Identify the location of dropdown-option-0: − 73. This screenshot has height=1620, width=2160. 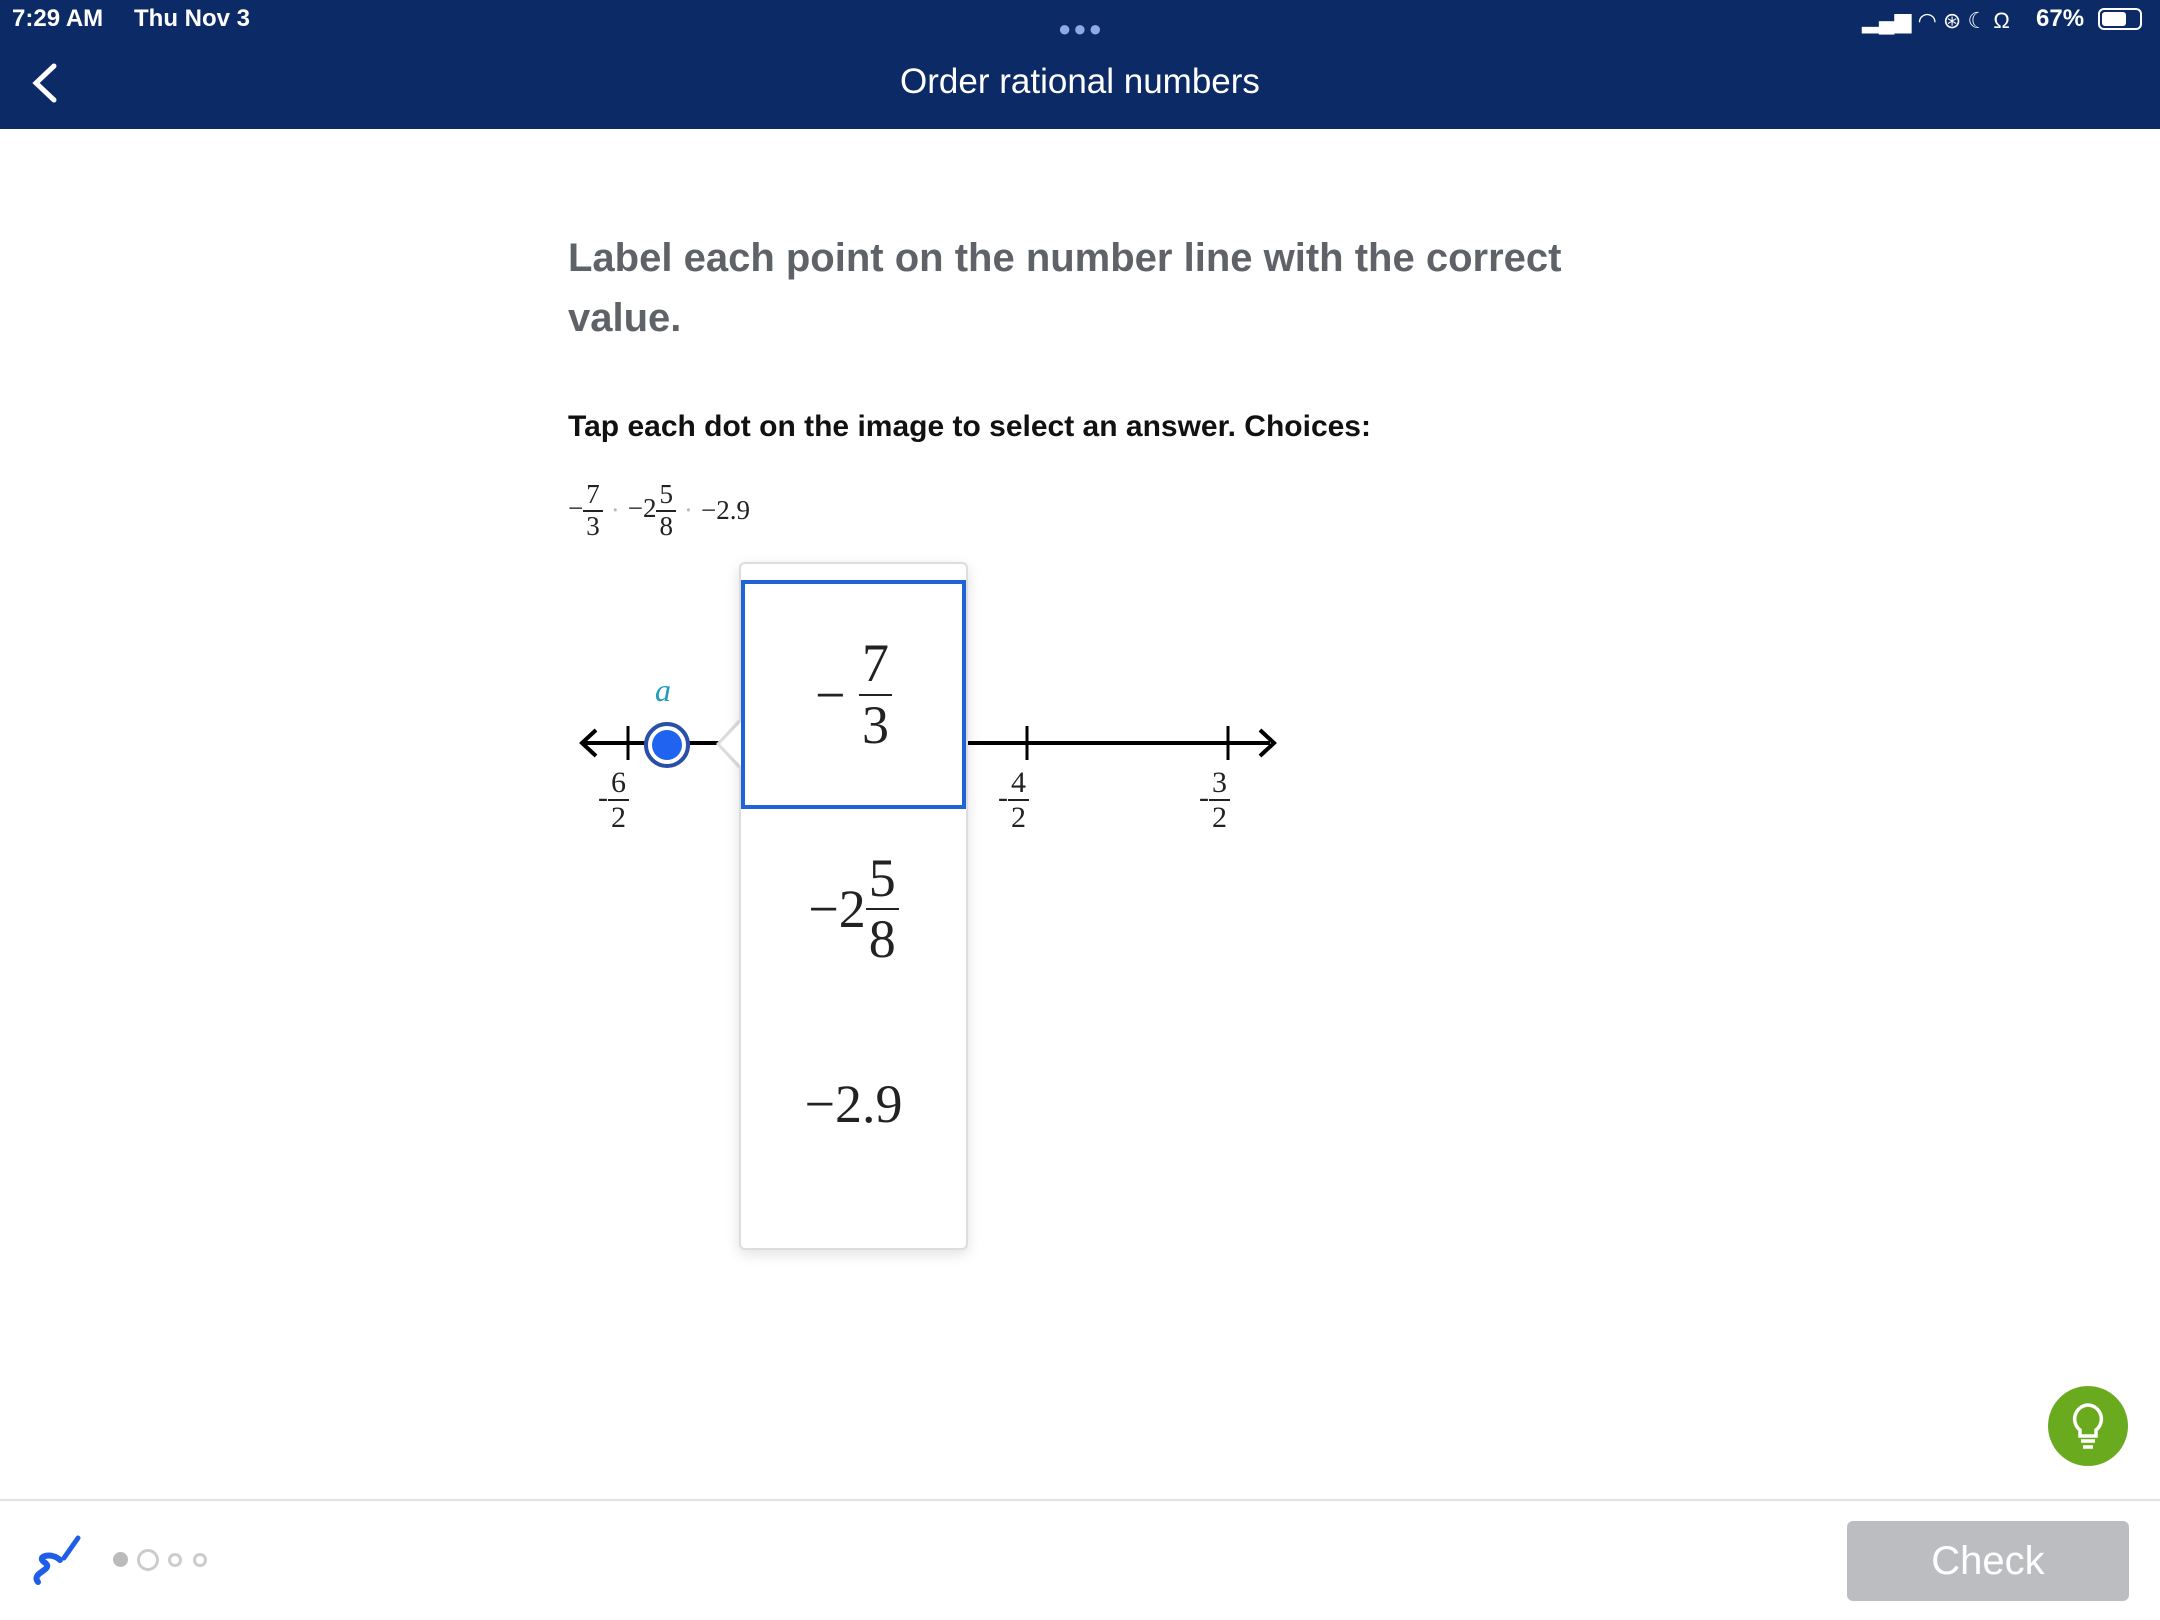
(853, 694).